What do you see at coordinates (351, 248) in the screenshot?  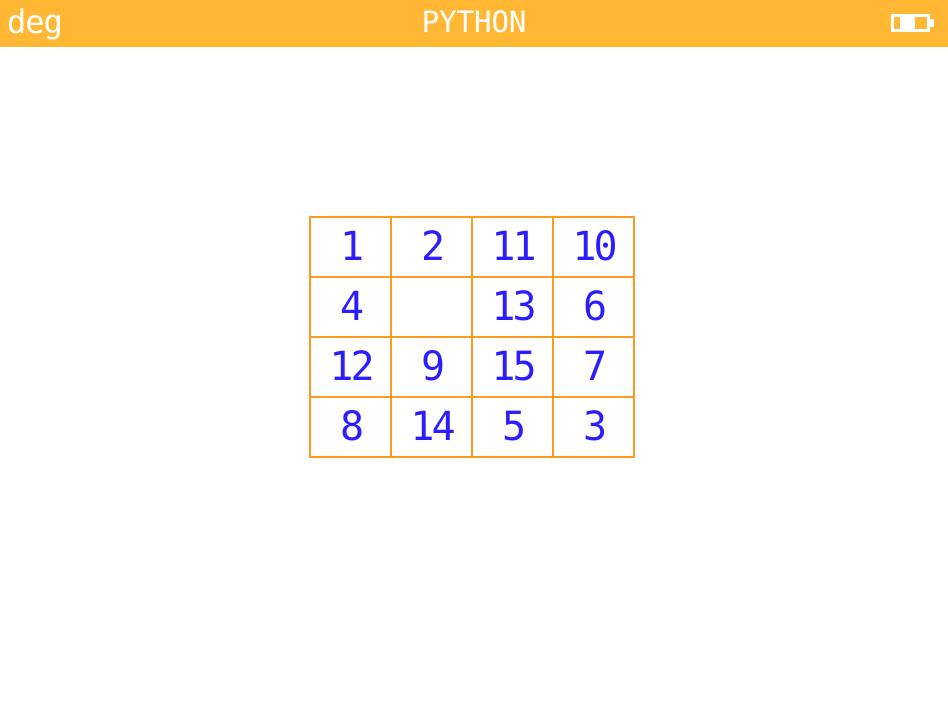 I see `puzzle-tile: 1` at bounding box center [351, 248].